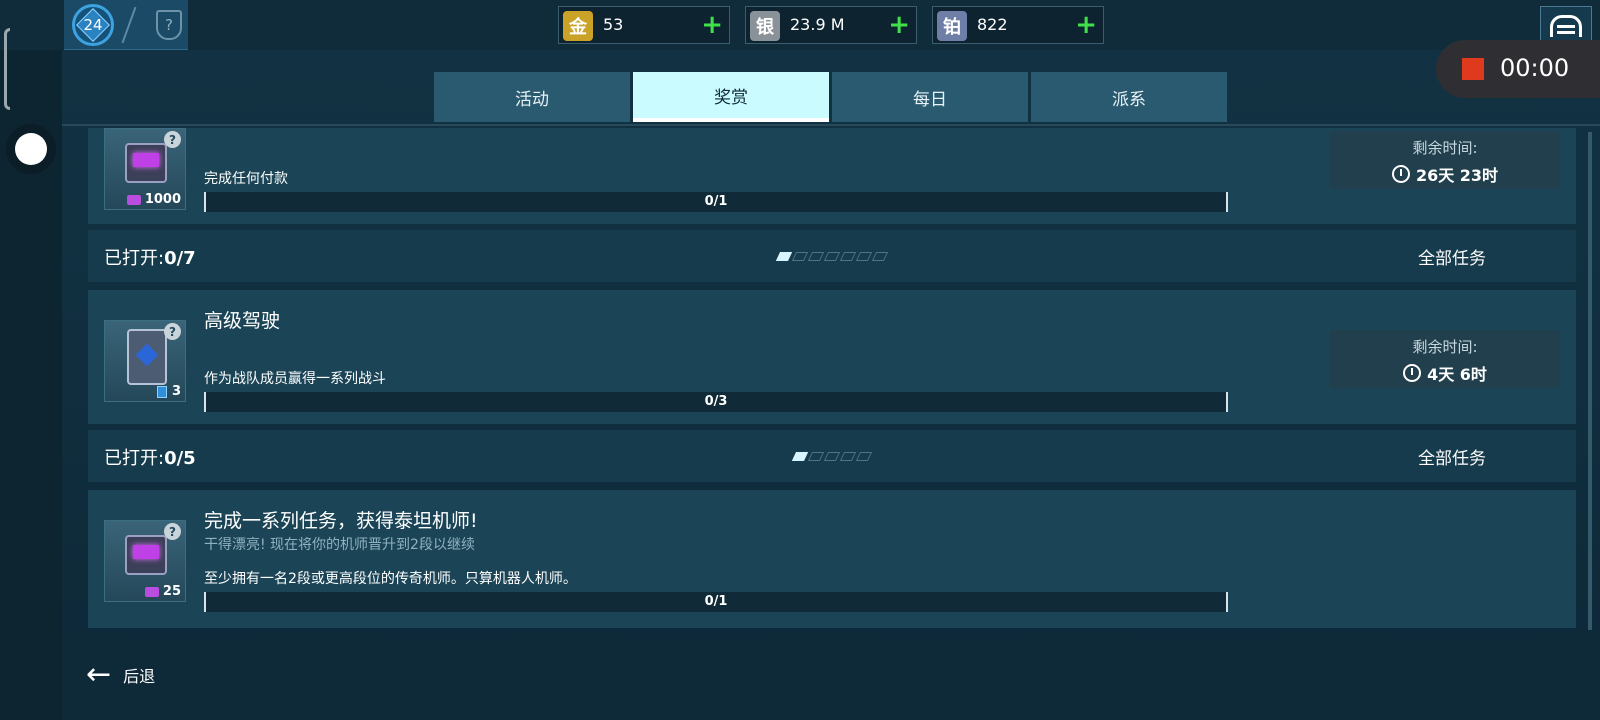 The height and width of the screenshot is (720, 1600). I want to click on currency-silver: 银 23.9 M +, so click(831, 25).